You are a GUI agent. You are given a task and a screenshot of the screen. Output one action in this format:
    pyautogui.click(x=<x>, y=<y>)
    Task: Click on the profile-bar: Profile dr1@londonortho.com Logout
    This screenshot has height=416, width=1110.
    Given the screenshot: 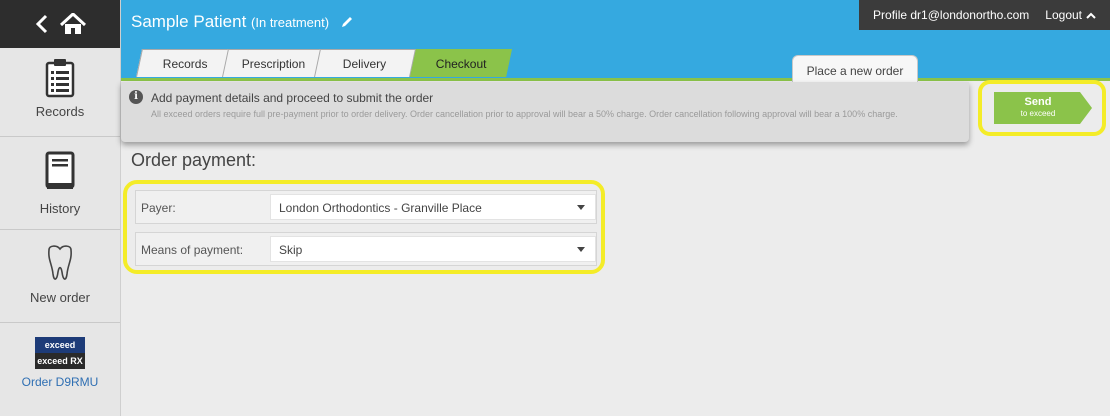 What is the action you would take?
    pyautogui.click(x=984, y=15)
    